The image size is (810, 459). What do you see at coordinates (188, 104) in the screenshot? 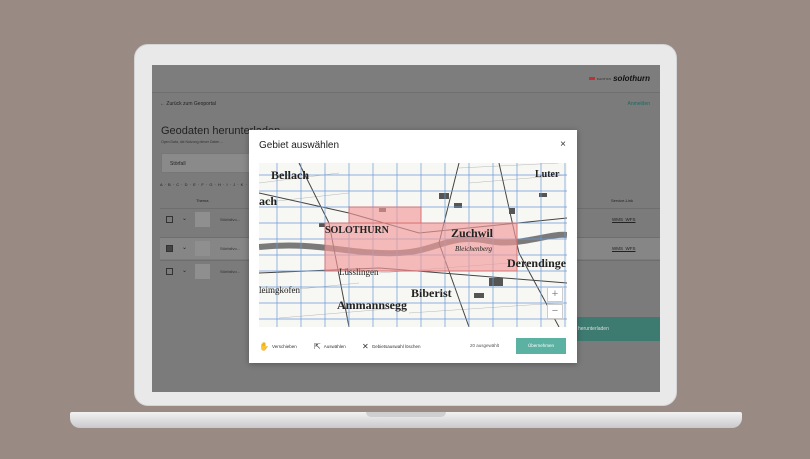
I see `back-link: ← Zurück zum Geoportal` at bounding box center [188, 104].